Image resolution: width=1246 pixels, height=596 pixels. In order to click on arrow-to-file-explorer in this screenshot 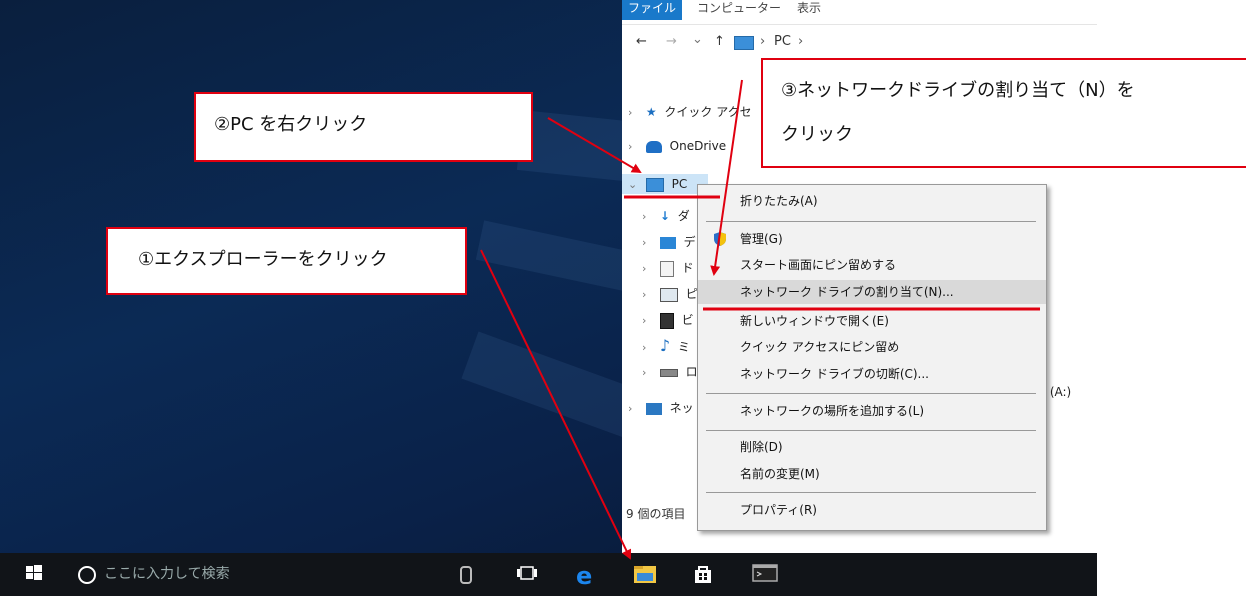, I will do `click(556, 404)`.